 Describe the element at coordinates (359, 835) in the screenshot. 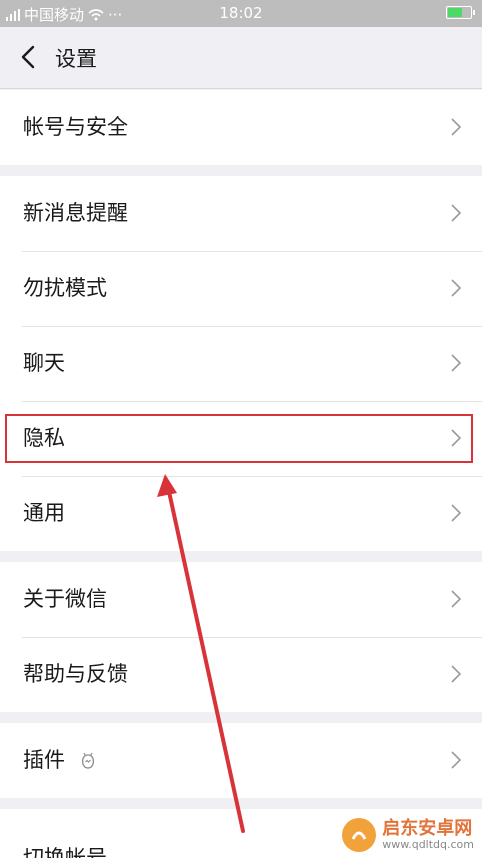

I see `watermark-logo-icon` at that location.